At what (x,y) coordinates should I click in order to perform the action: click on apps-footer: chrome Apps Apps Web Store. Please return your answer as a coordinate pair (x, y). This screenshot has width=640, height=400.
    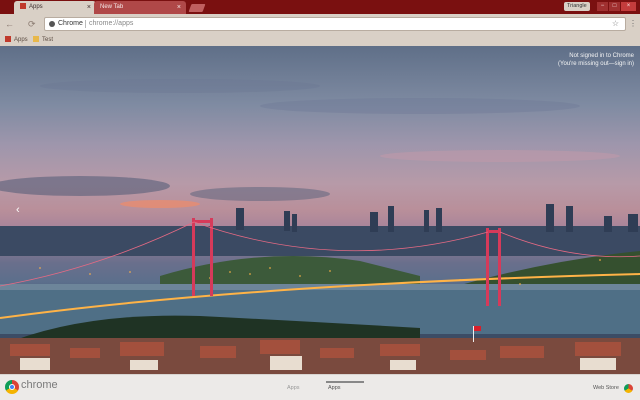
    Looking at the image, I should click on (320, 387).